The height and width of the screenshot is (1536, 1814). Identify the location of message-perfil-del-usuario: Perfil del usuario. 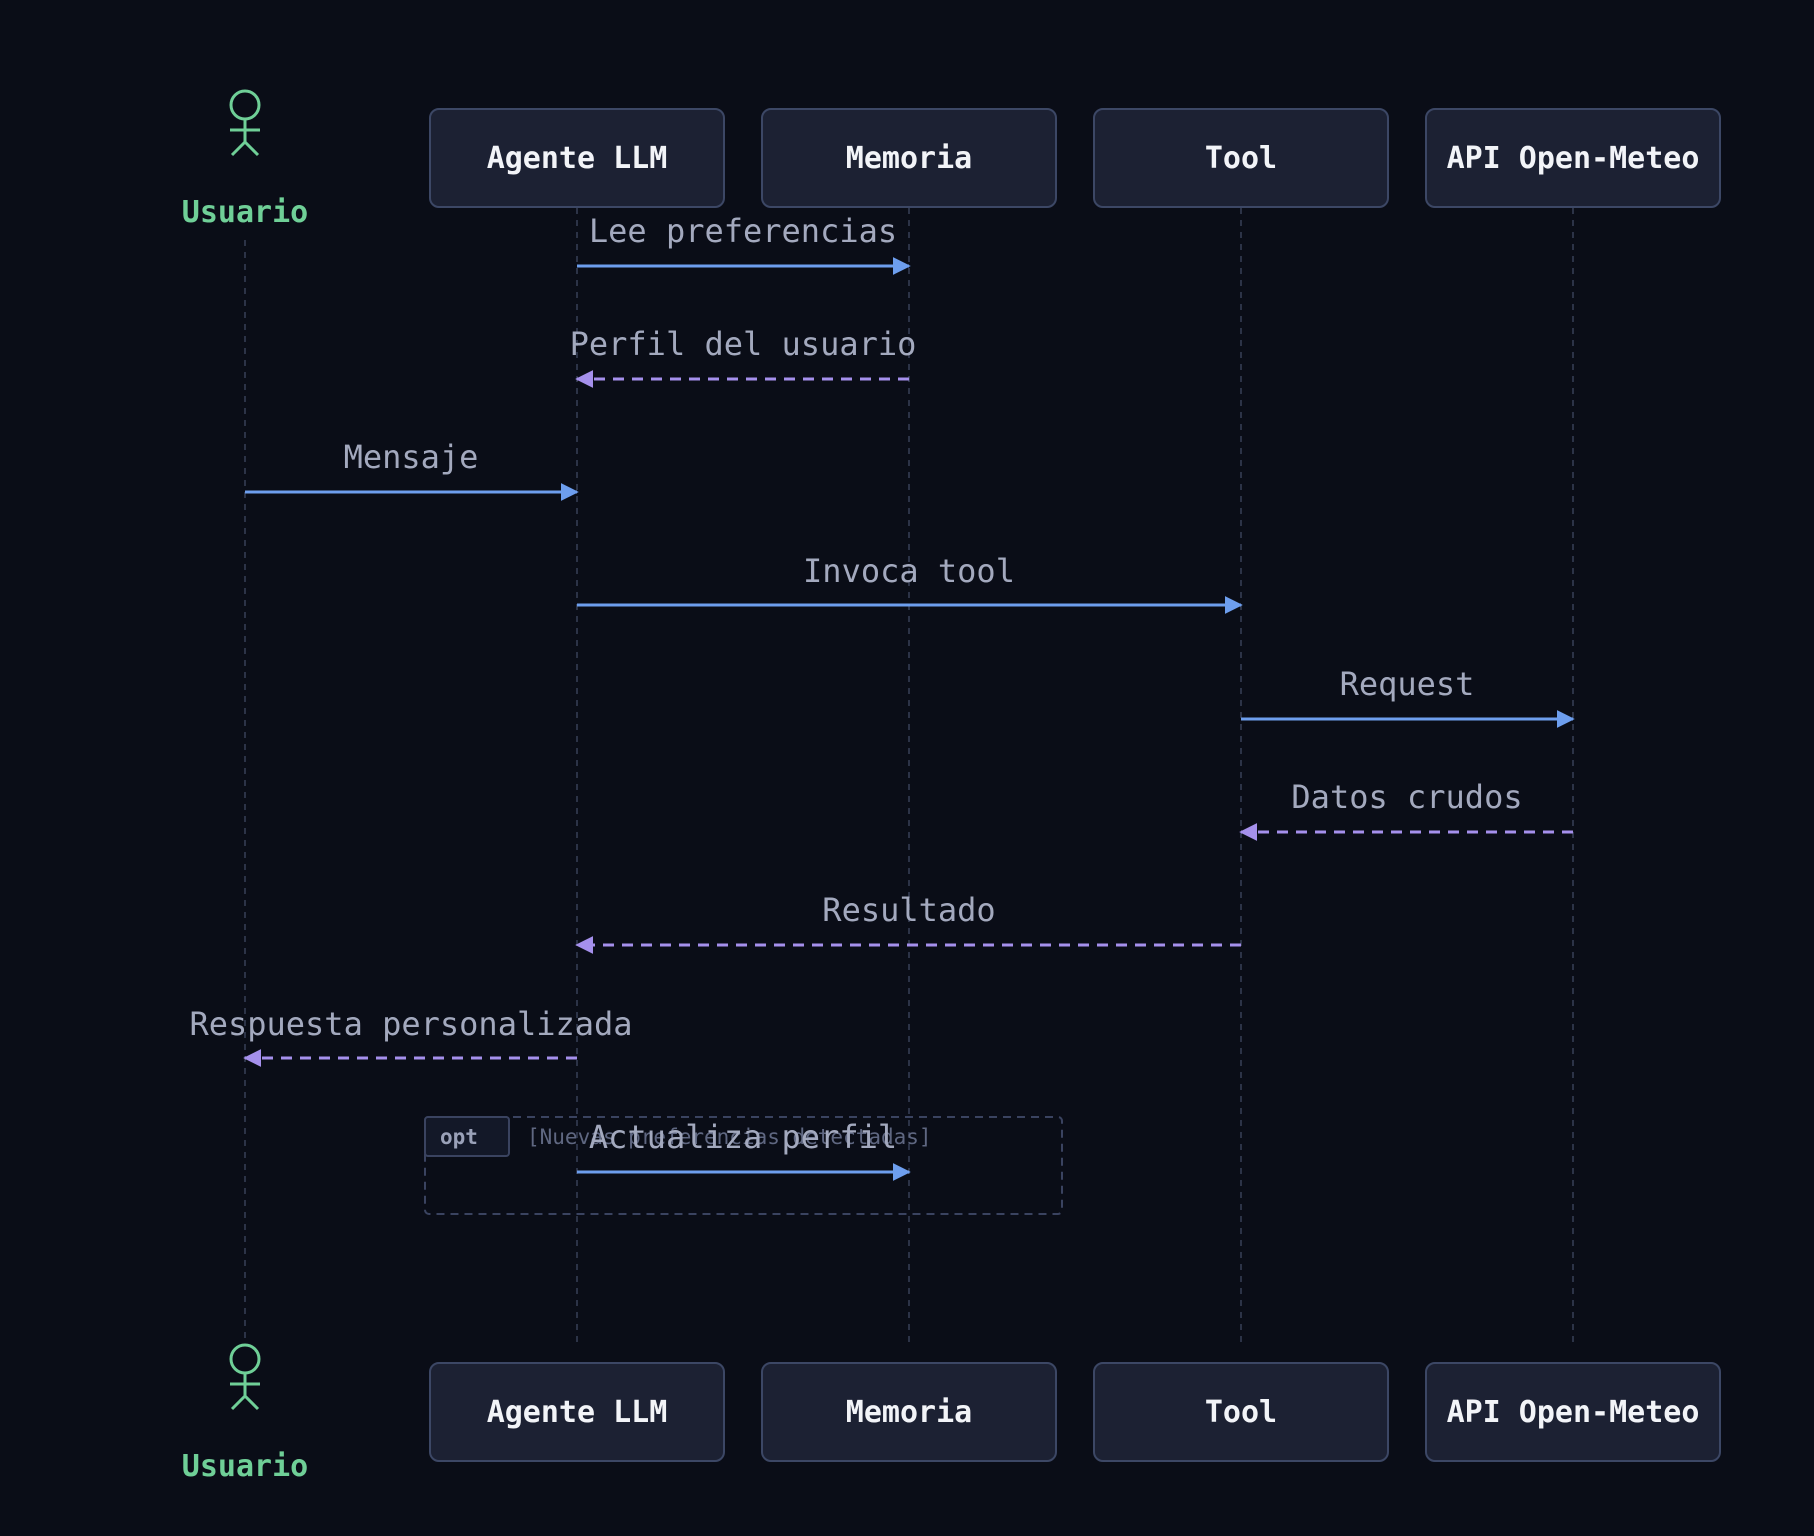
(743, 356).